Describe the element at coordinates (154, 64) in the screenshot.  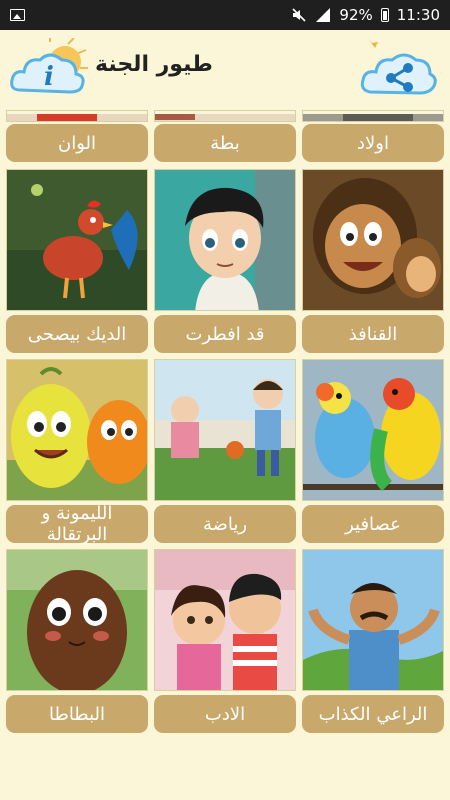
I see `page-title: طيور الجنة` at that location.